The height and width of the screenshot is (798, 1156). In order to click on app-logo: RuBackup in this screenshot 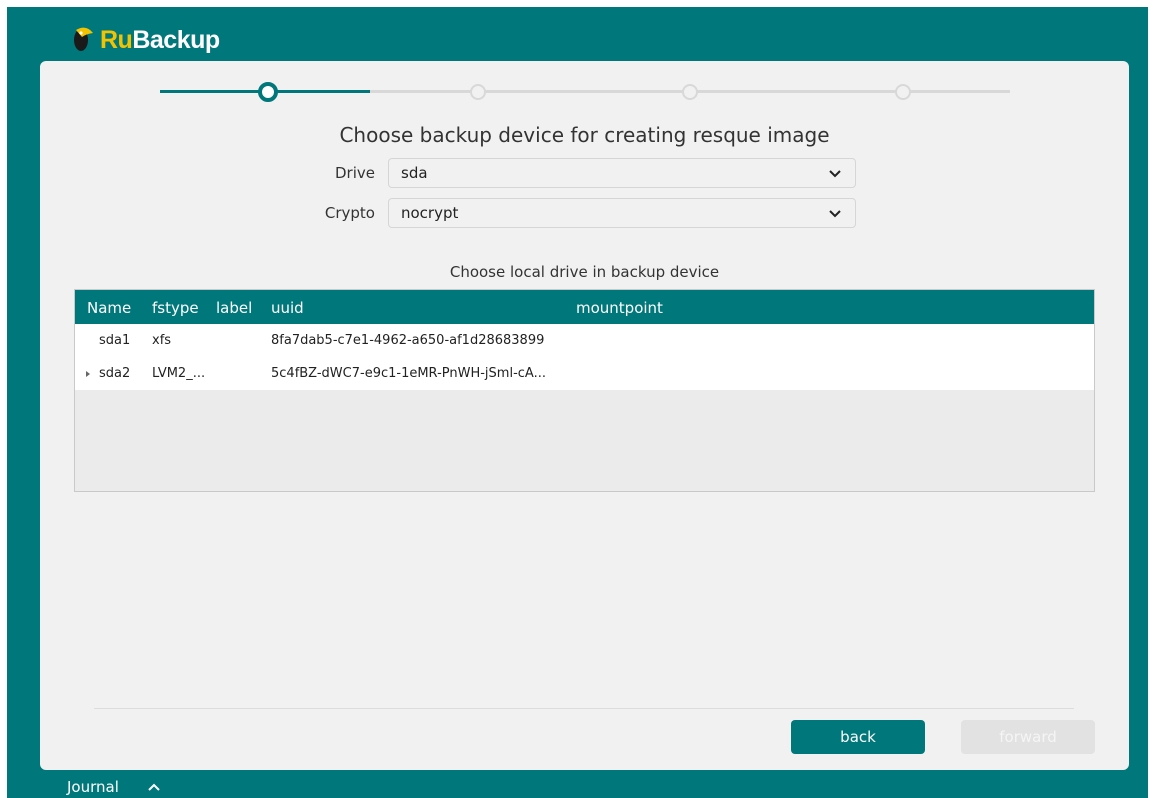, I will do `click(146, 40)`.